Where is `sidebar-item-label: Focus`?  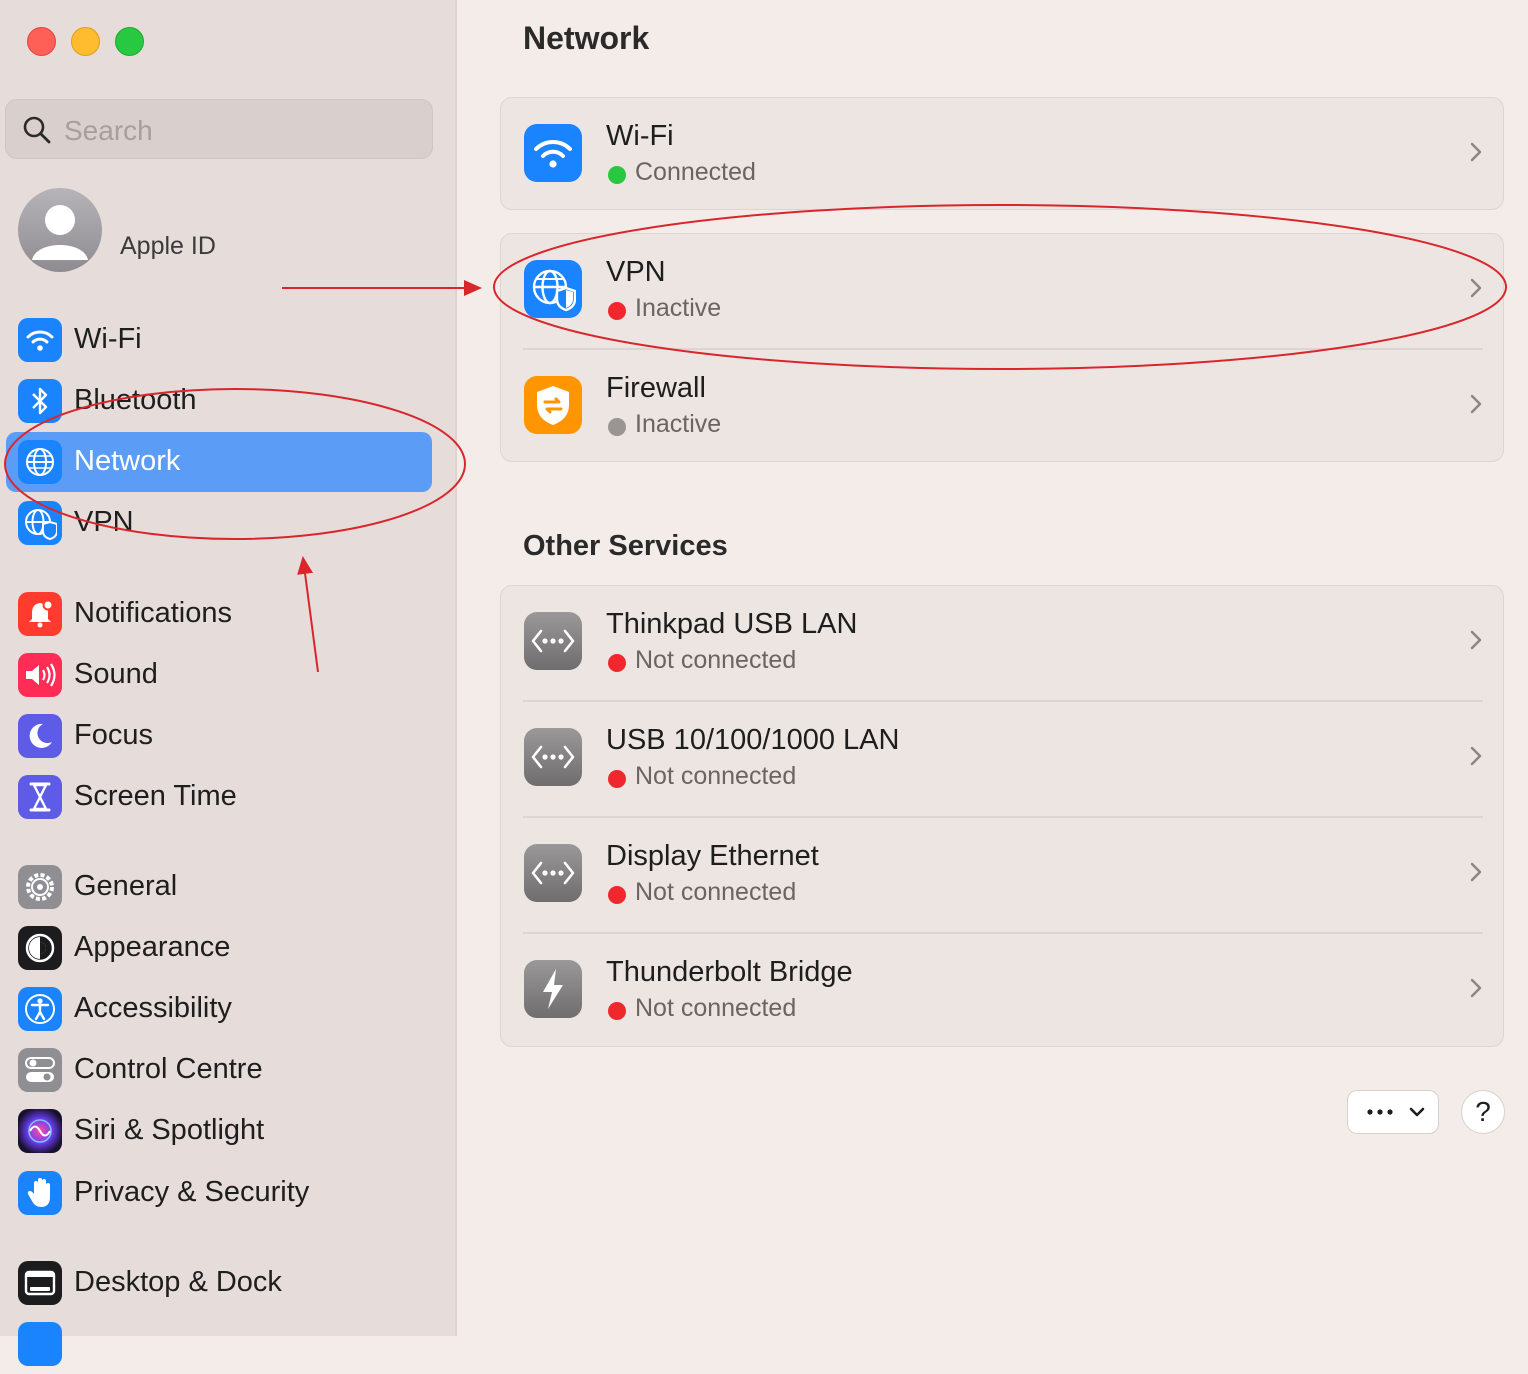 sidebar-item-label: Focus is located at coordinates (113, 735).